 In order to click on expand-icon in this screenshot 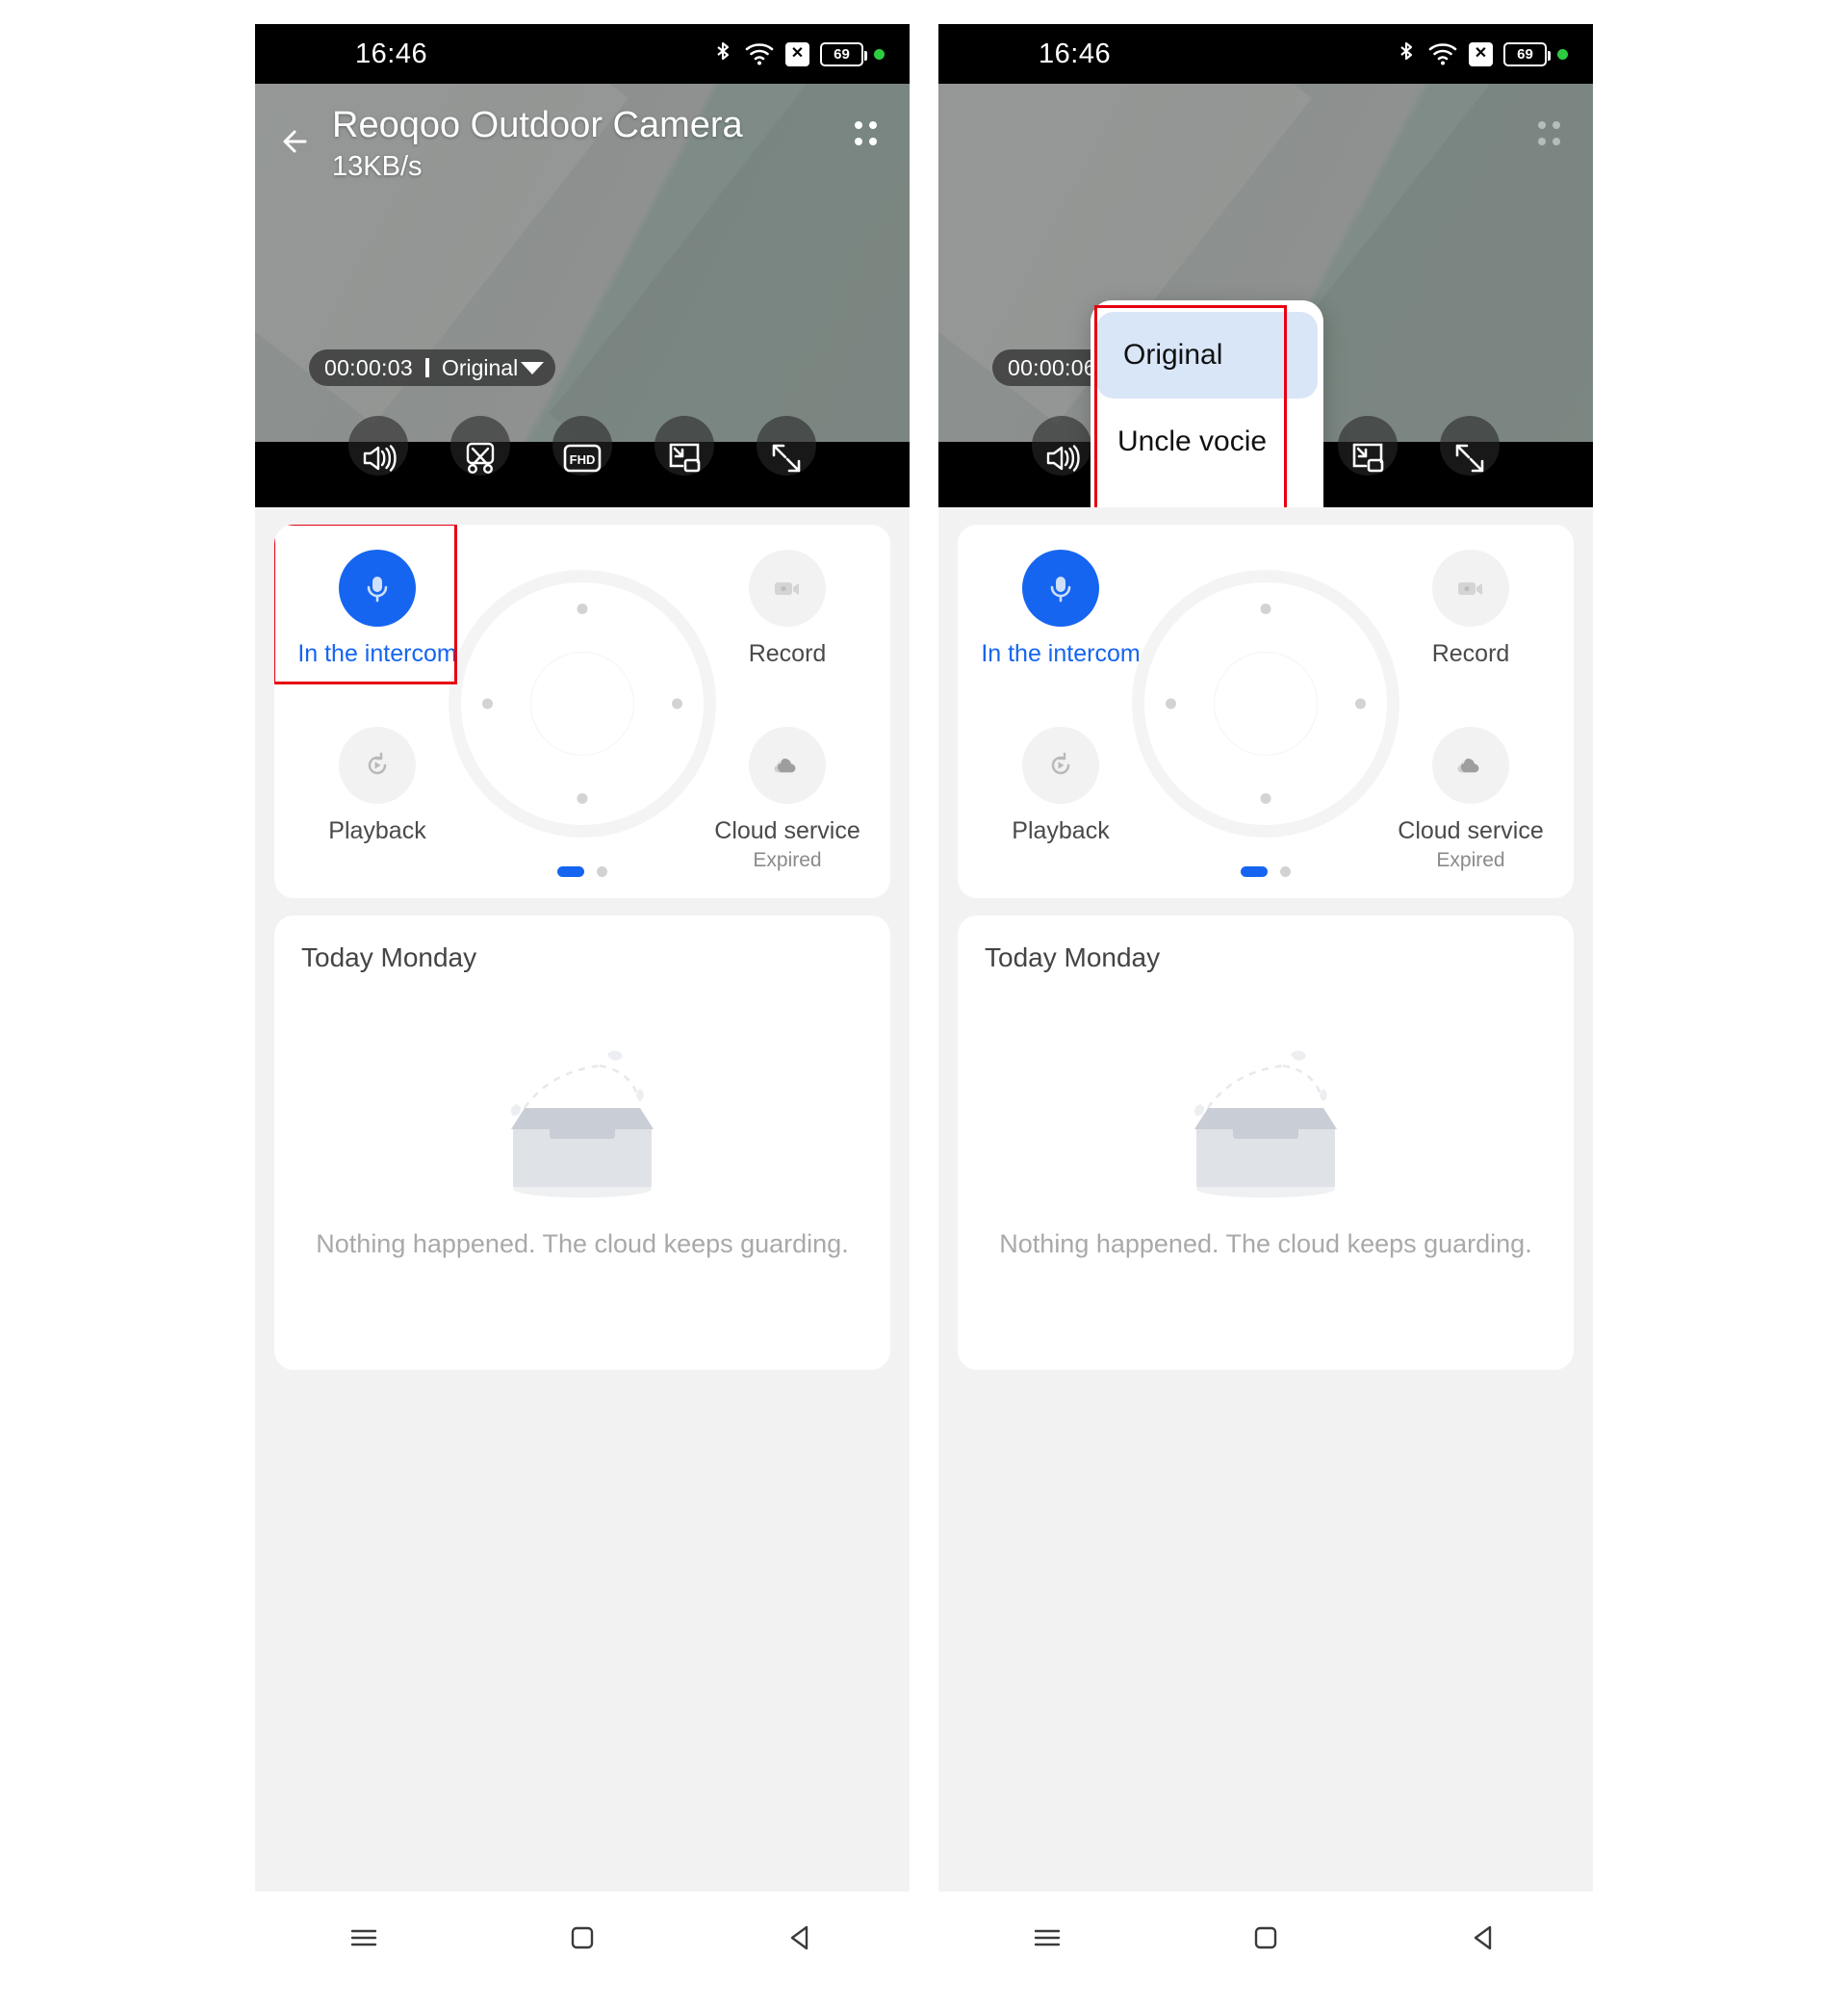, I will do `click(1469, 459)`.